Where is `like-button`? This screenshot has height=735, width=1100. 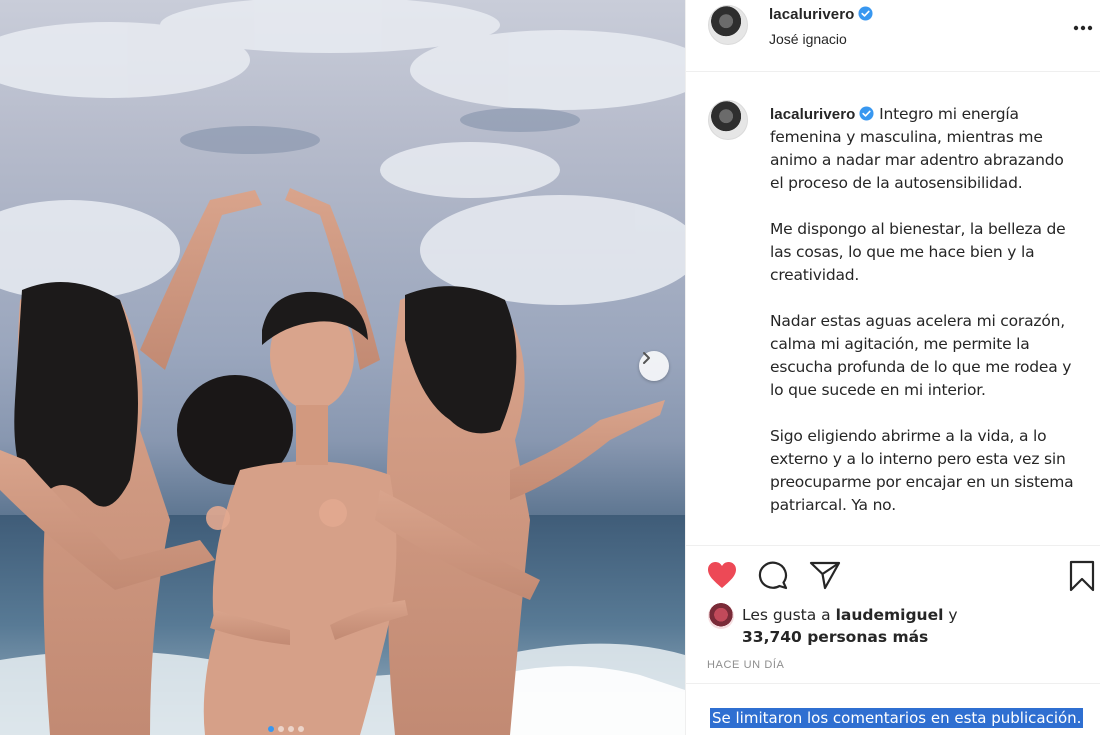
like-button is located at coordinates (722, 577).